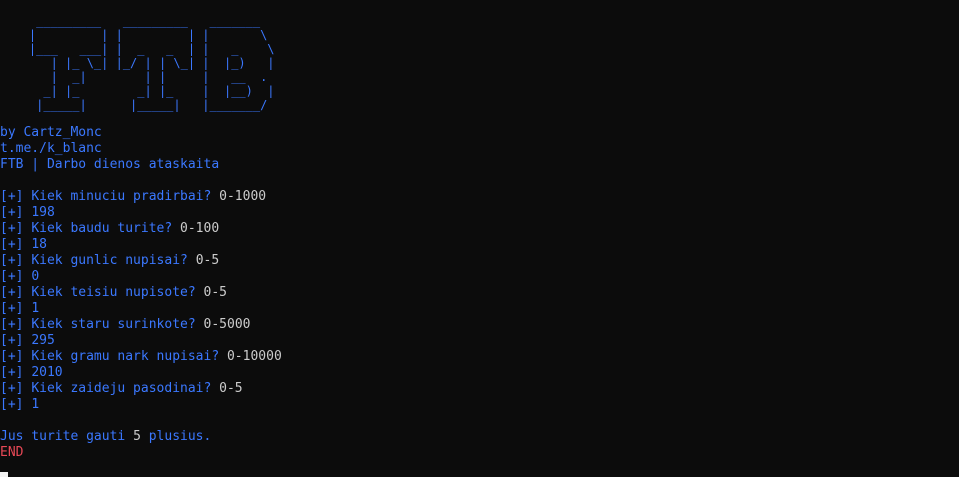 The height and width of the screenshot is (477, 959). What do you see at coordinates (43, 212) in the screenshot?
I see `answer-value: 198` at bounding box center [43, 212].